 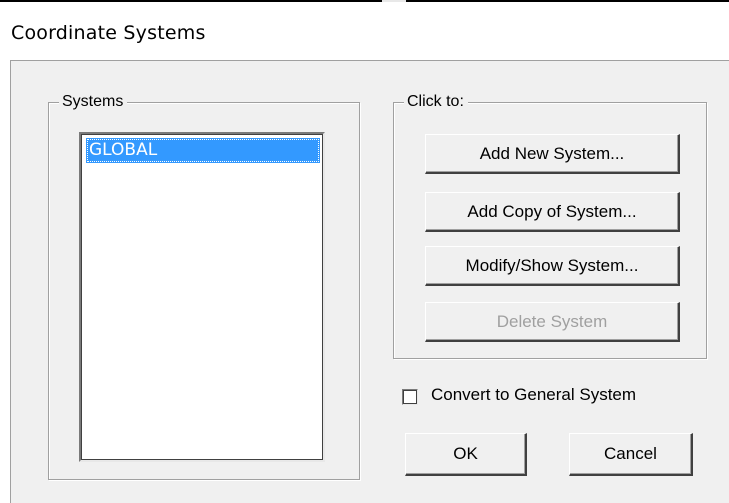 I want to click on convert-to-general-system-checkbox, so click(x=410, y=397).